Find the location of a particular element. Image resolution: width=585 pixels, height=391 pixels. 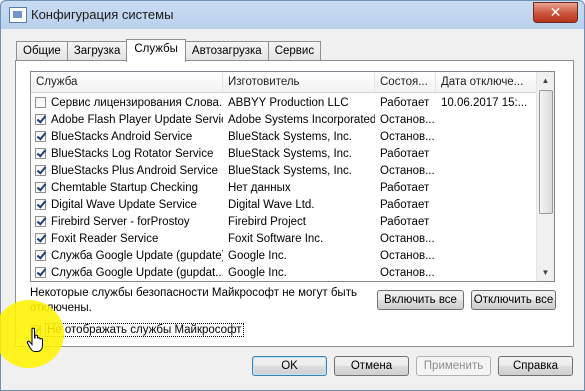

service-name: Digital Wave Update Service is located at coordinates (124, 204).